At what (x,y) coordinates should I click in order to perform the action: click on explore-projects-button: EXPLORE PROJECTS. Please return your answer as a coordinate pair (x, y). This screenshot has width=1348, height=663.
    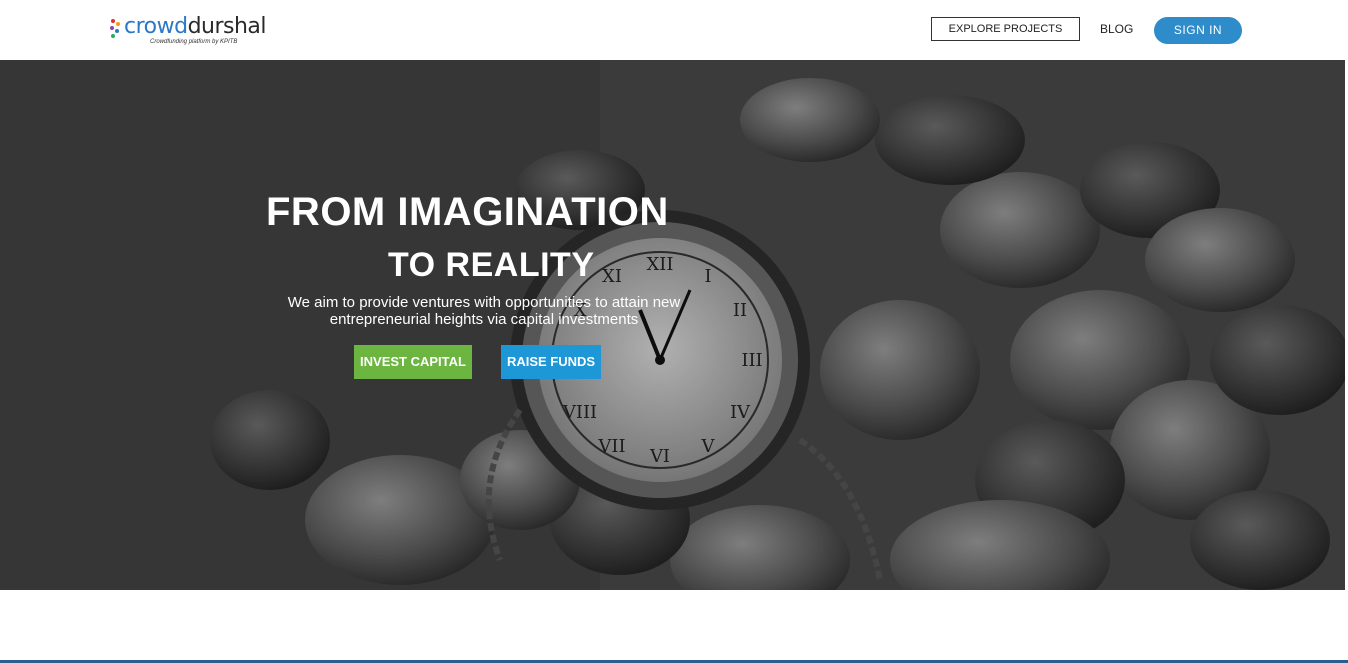
    Looking at the image, I should click on (1005, 29).